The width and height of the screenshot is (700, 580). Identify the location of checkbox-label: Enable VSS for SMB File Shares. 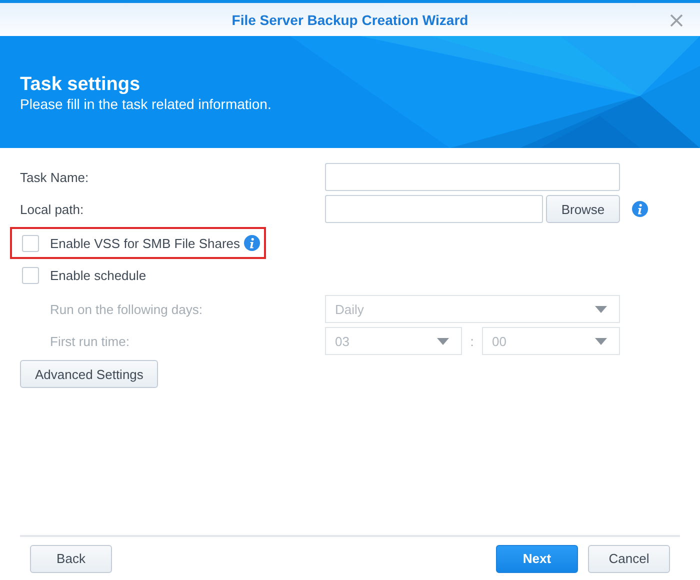
(145, 243).